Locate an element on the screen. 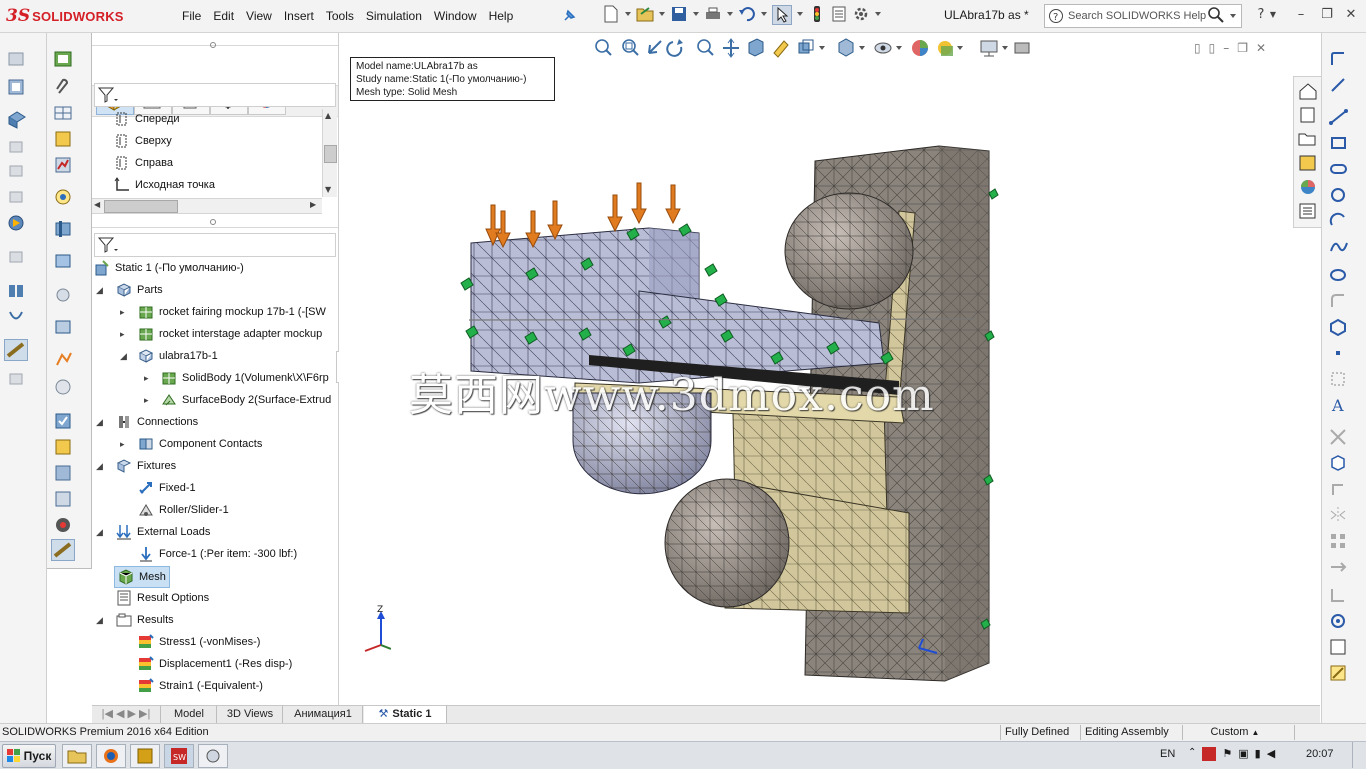 The width and height of the screenshot is (1366, 770). tree-item-external-loads: External Loads is located at coordinates (163, 532).